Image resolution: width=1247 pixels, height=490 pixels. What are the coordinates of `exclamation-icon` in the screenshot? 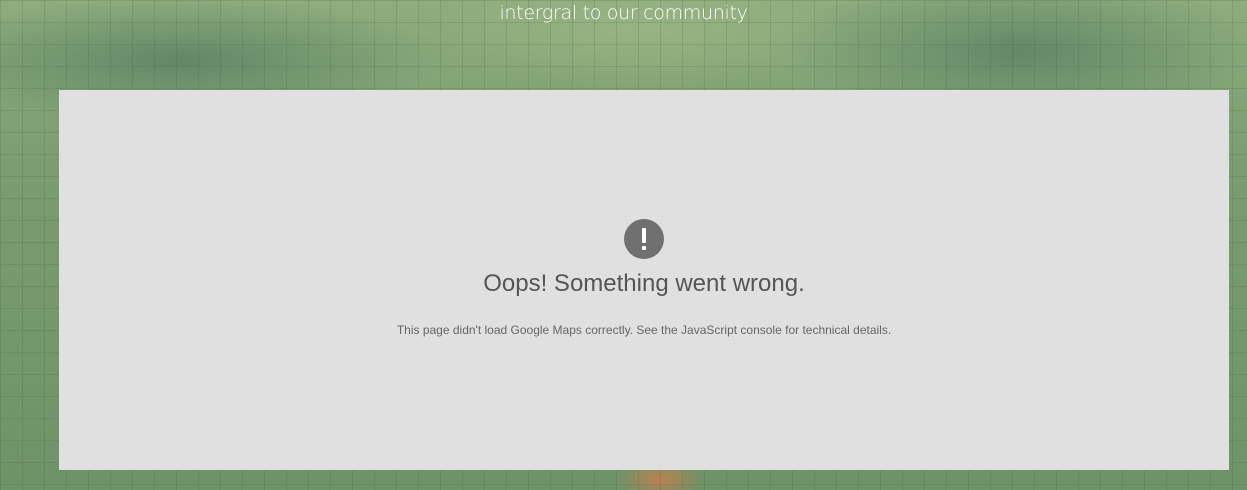 It's located at (644, 239).